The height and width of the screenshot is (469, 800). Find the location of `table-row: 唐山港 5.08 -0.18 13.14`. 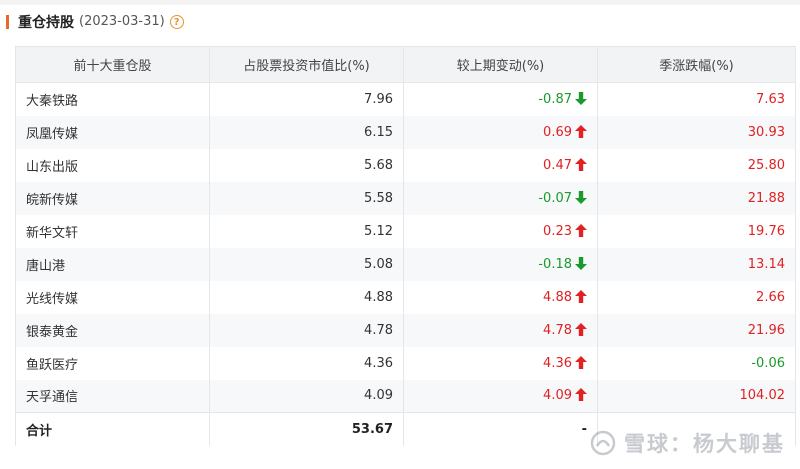

table-row: 唐山港 5.08 -0.18 13.14 is located at coordinates (405, 264).